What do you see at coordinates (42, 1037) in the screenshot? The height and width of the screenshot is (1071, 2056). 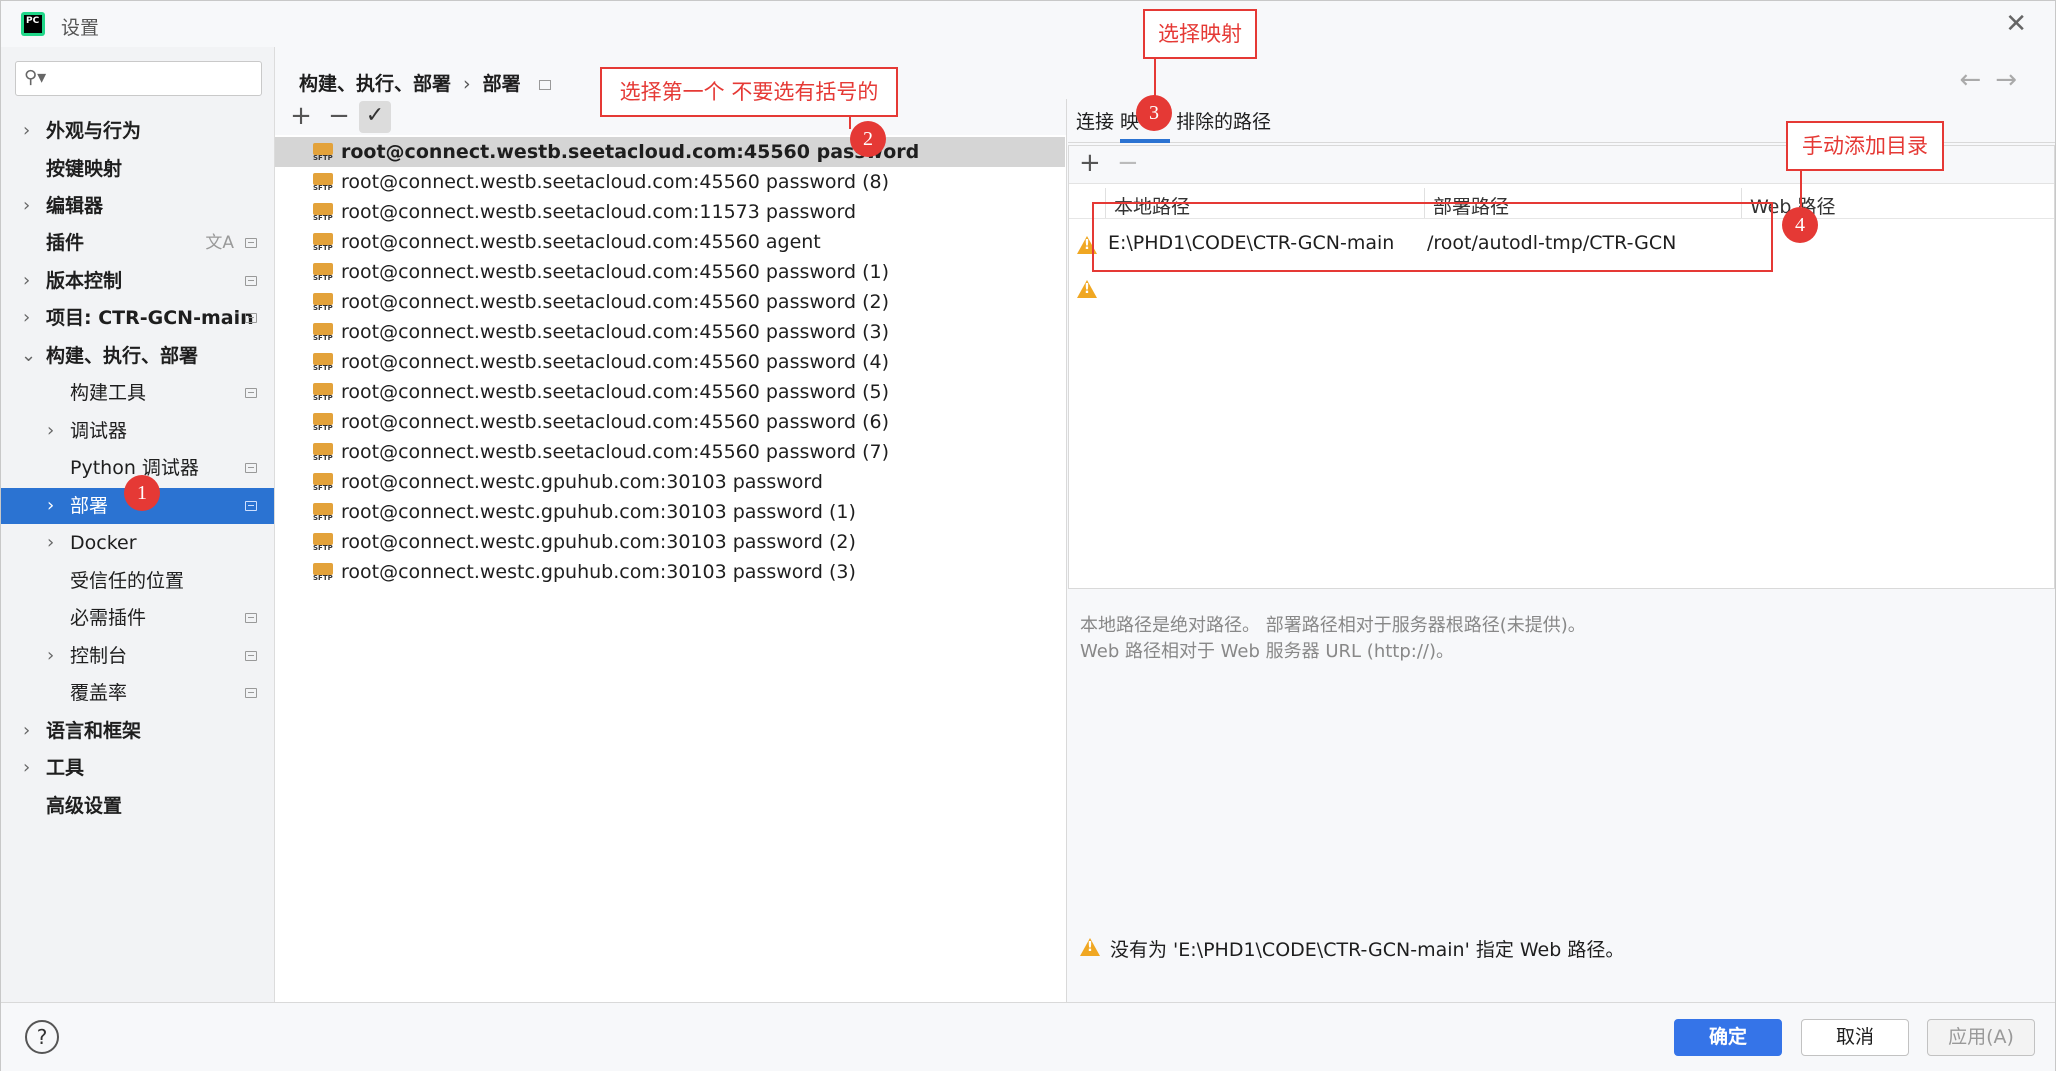 I see `help-button: ?` at bounding box center [42, 1037].